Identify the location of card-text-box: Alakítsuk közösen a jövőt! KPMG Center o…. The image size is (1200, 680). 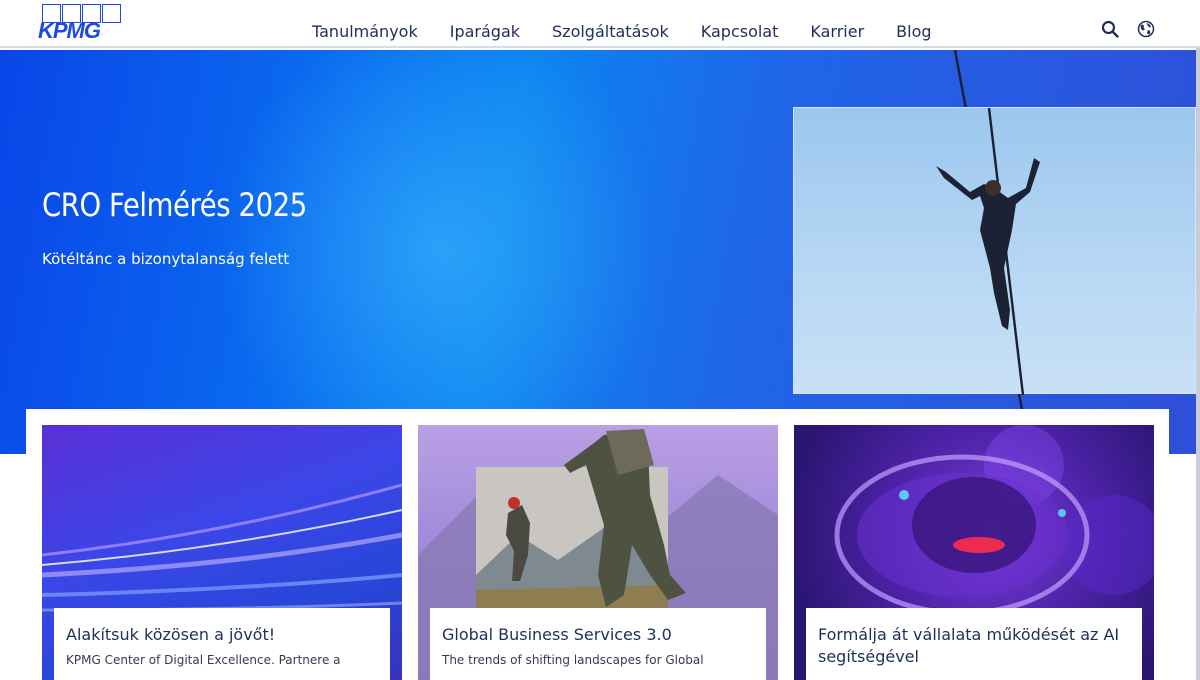
(222, 644).